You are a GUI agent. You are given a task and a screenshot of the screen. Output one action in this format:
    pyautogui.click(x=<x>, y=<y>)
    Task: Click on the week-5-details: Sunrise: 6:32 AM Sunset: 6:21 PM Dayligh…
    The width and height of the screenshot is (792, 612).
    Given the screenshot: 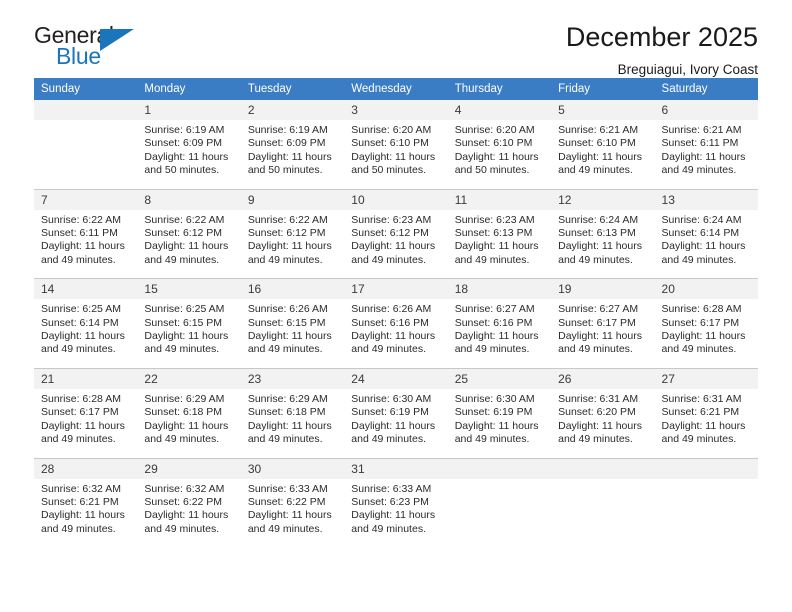 What is the action you would take?
    pyautogui.click(x=396, y=512)
    